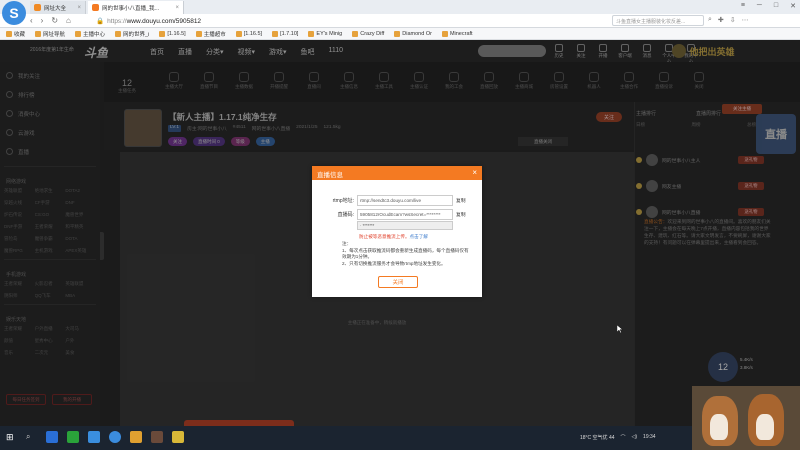 The image size is (800, 450). I want to click on bookmark-item: Crazy Diff, so click(368, 33).